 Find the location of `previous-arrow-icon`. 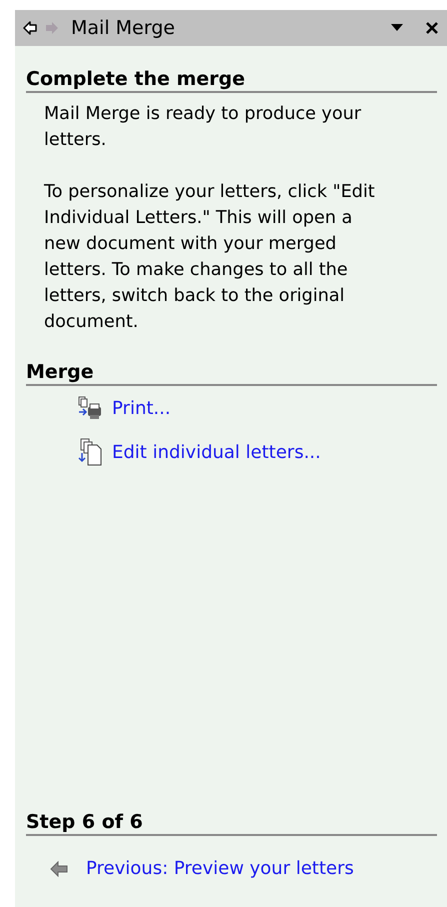

previous-arrow-icon is located at coordinates (59, 868).